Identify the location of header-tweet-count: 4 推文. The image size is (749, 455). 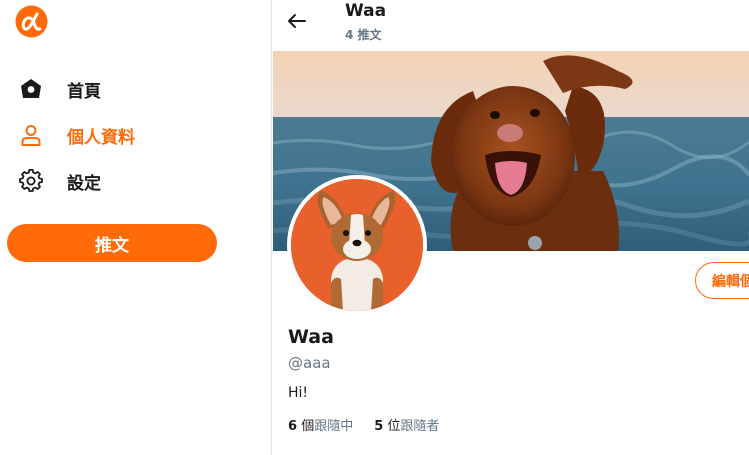
(363, 35).